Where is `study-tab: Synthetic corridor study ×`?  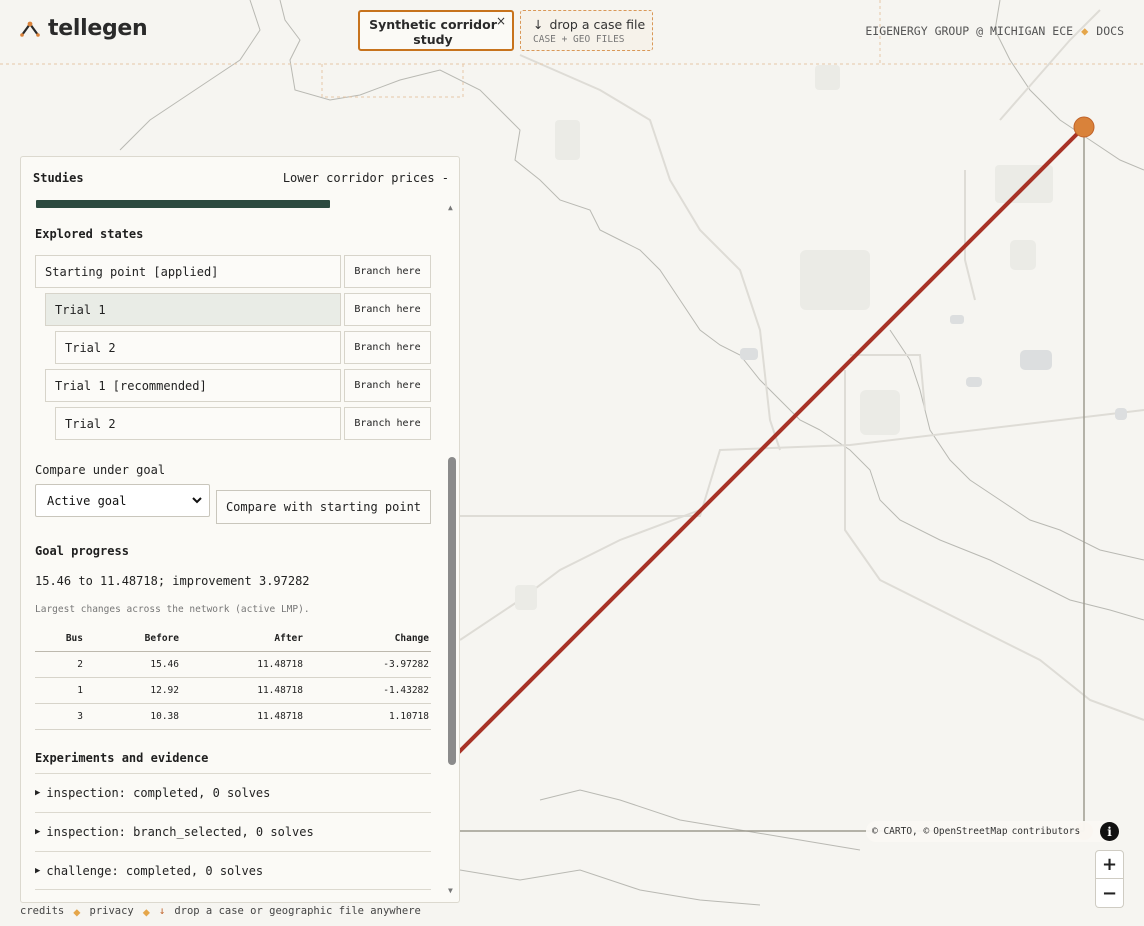 study-tab: Synthetic corridor study × is located at coordinates (436, 30).